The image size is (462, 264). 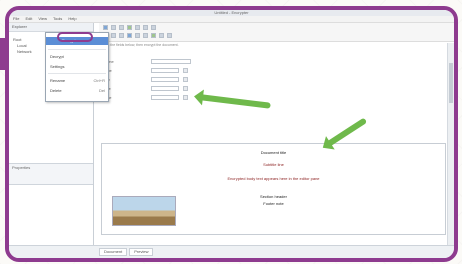 I want to click on form-row: Note, so click(x=145, y=97).